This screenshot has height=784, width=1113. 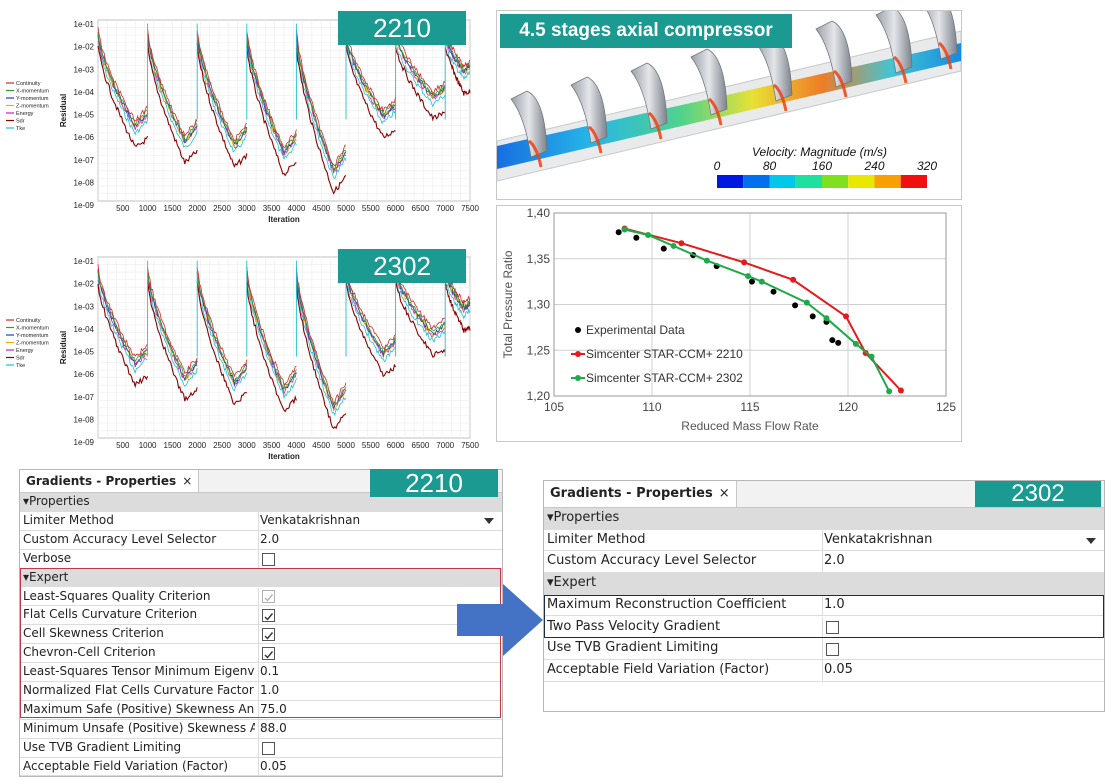 I want to click on velocity-colorbar: 0 80 160 240 320, so click(x=825, y=173).